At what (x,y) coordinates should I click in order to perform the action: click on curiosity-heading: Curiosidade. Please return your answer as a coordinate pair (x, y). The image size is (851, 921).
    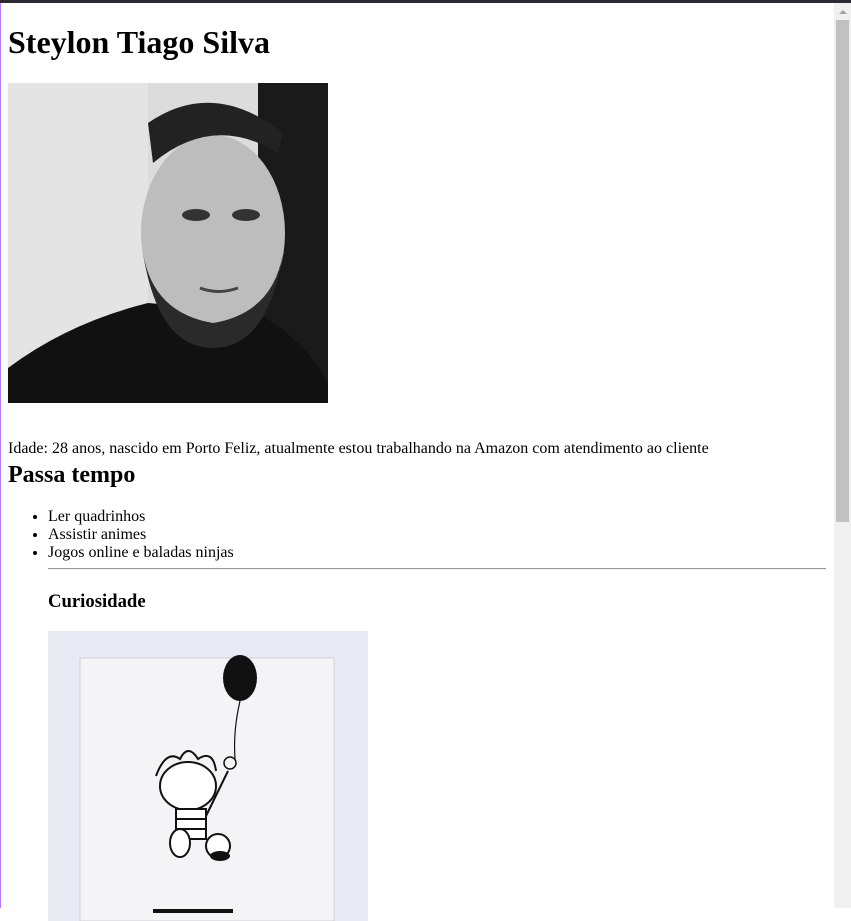
    Looking at the image, I should click on (97, 601).